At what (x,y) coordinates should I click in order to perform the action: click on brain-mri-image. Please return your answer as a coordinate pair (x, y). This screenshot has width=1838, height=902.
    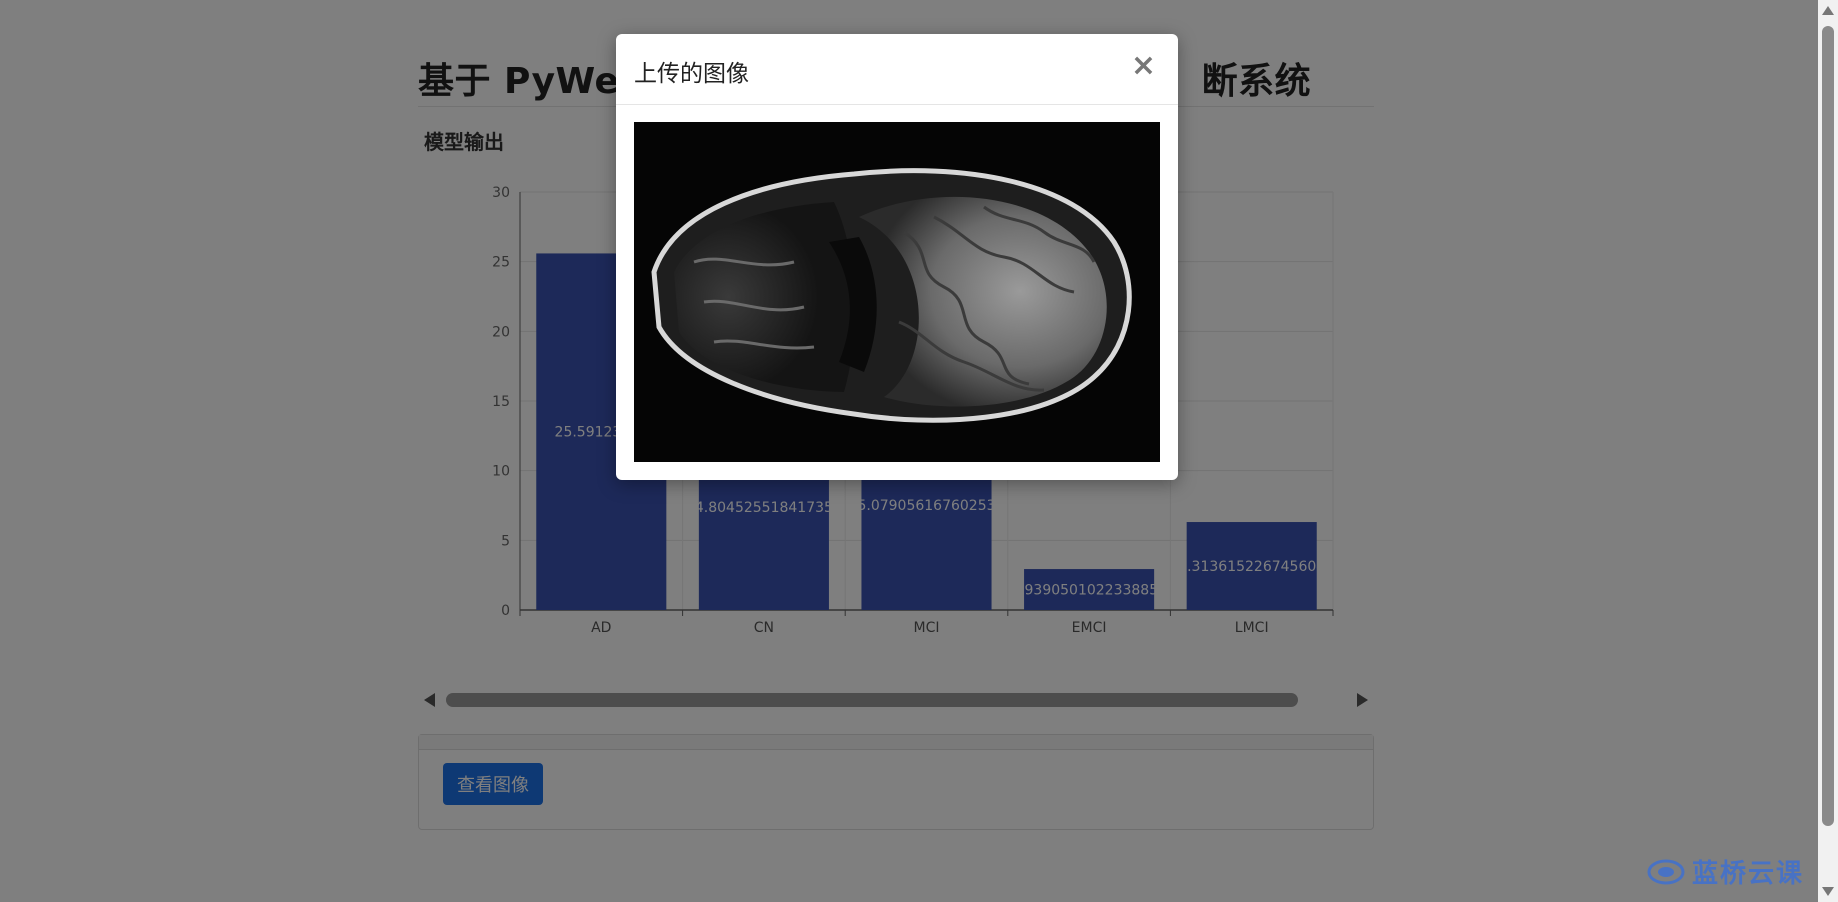
    Looking at the image, I should click on (897, 292).